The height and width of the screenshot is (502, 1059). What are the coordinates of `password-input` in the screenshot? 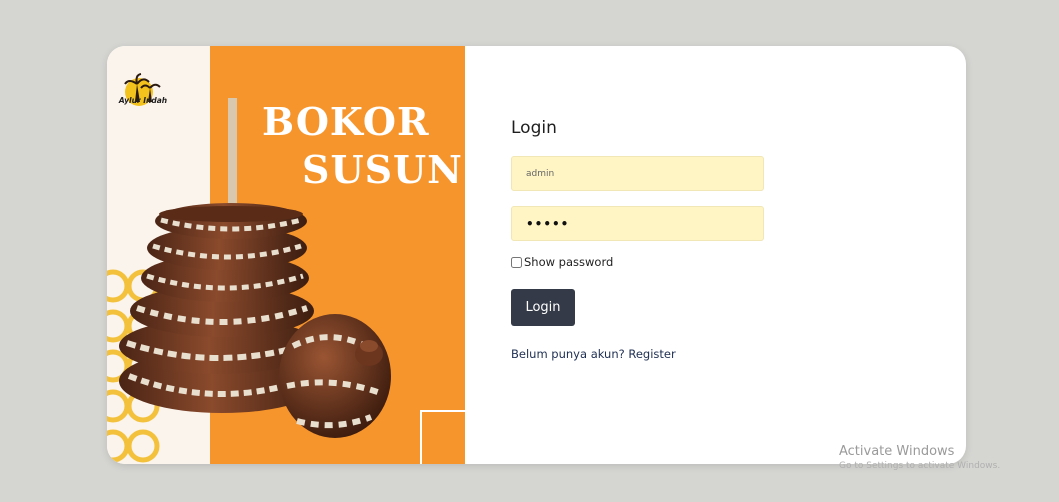 It's located at (637, 223).